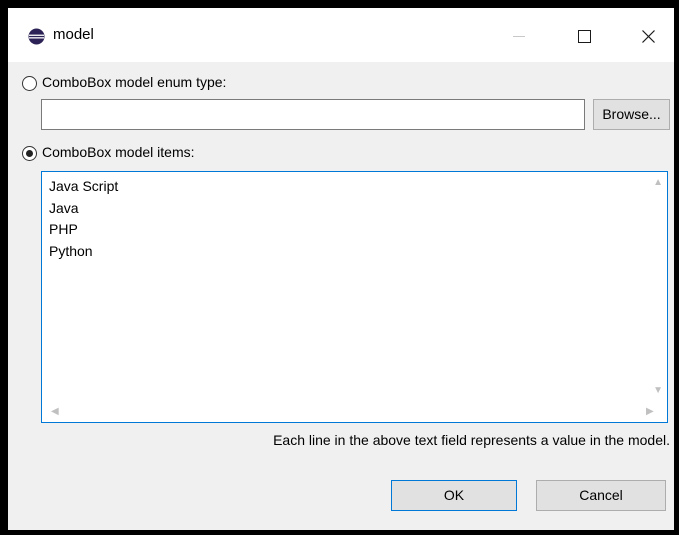  What do you see at coordinates (29, 83) in the screenshot?
I see `enum-type-radio` at bounding box center [29, 83].